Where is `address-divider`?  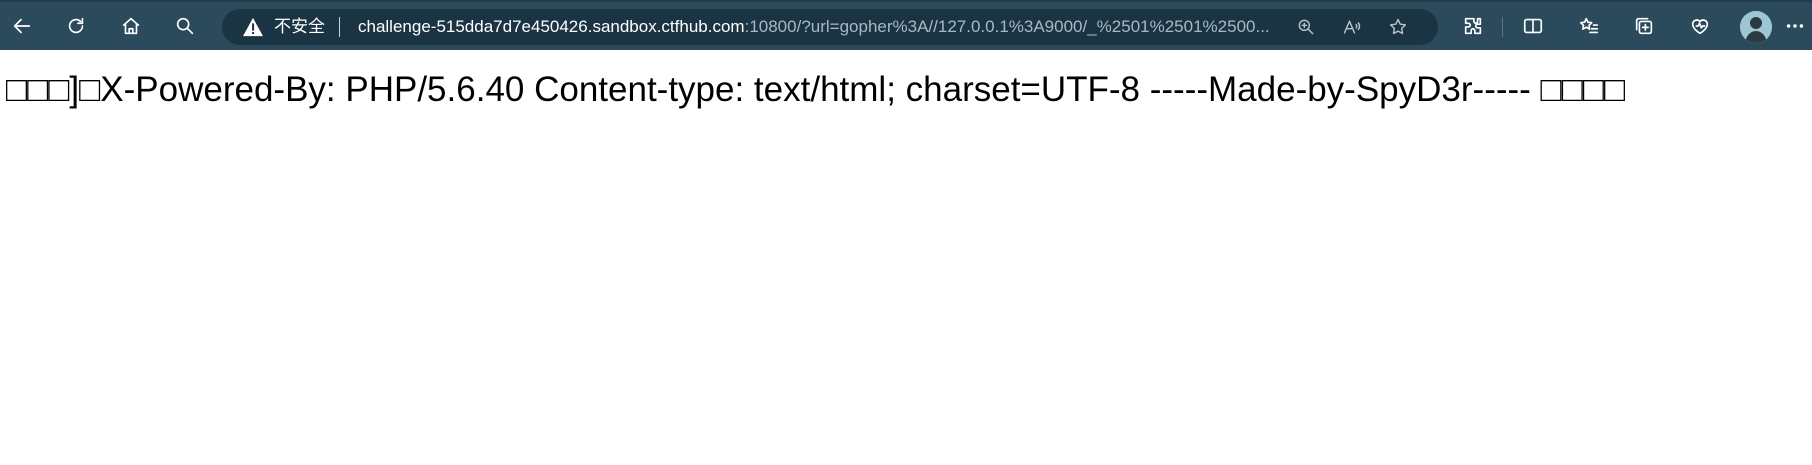 address-divider is located at coordinates (339, 27).